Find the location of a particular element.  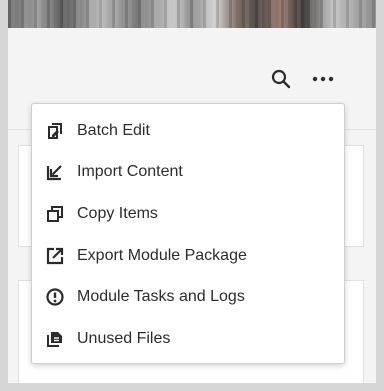

header-banner-image is located at coordinates (192, 14).